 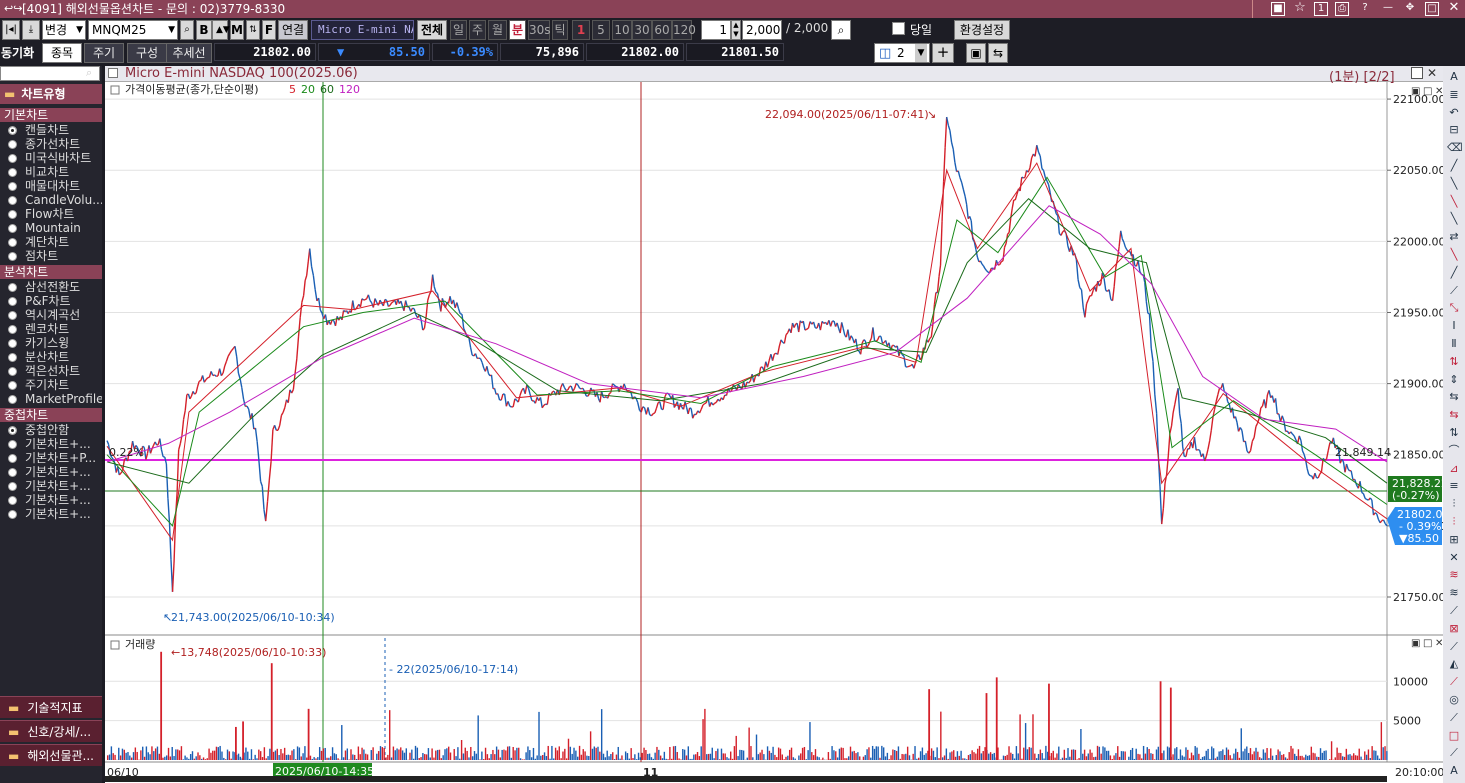 What do you see at coordinates (1454, 202) in the screenshot?
I see `arrow-line-icon: ╲` at bounding box center [1454, 202].